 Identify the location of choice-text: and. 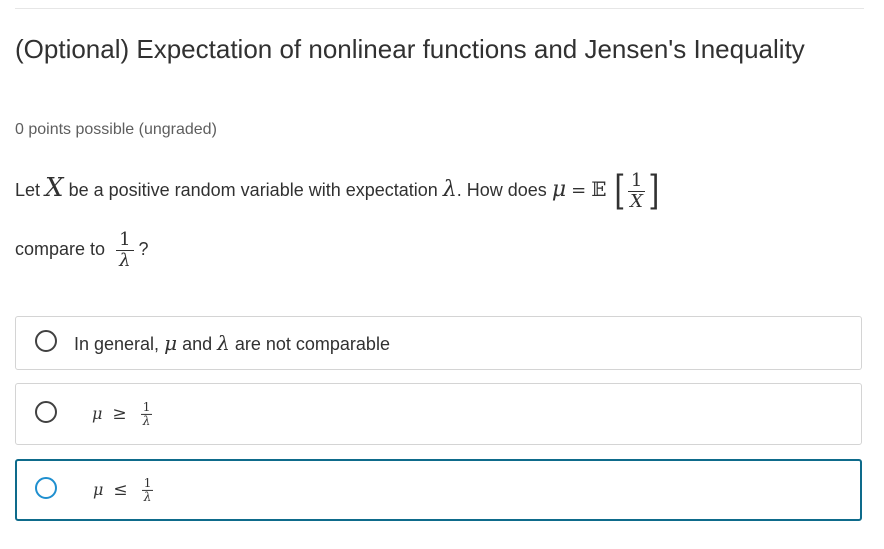
(197, 344).